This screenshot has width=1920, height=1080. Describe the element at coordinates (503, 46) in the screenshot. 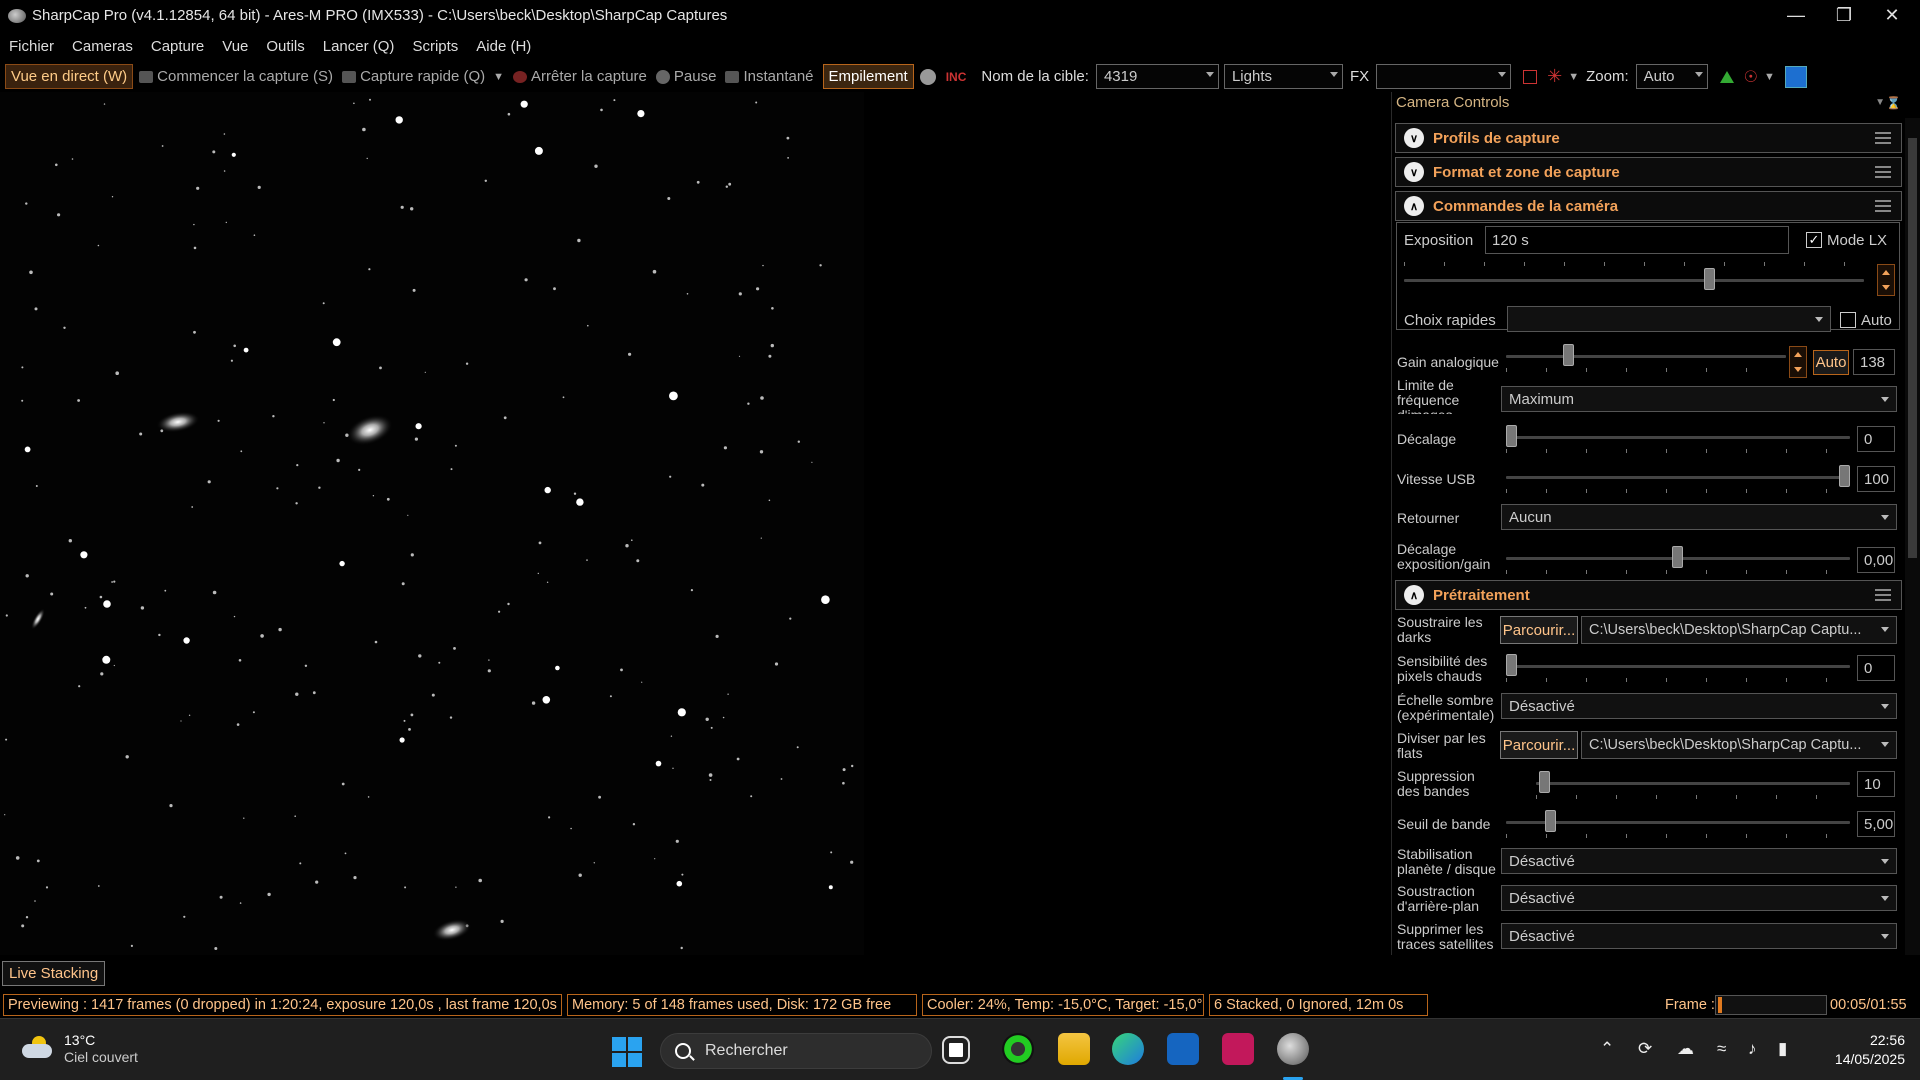

I see `menu-aide: Aide (H)` at that location.